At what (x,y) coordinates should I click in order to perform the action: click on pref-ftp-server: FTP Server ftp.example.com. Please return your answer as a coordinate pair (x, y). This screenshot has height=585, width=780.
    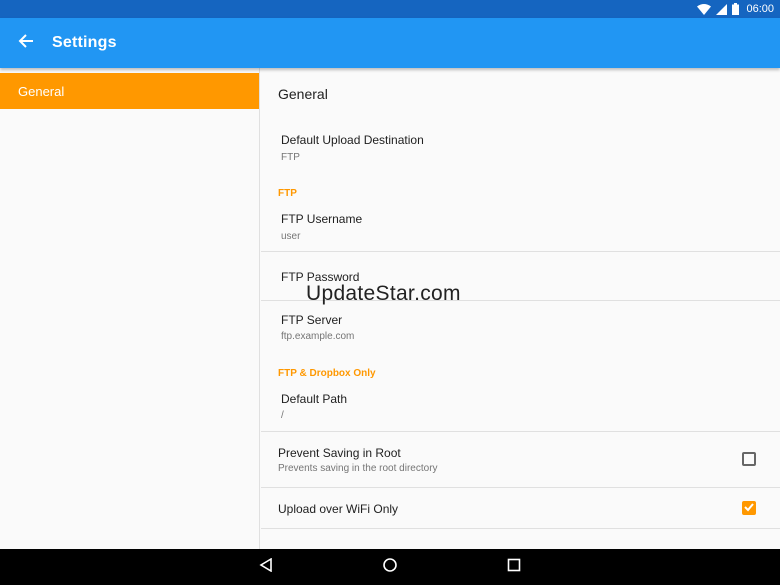
    Looking at the image, I should click on (520, 326).